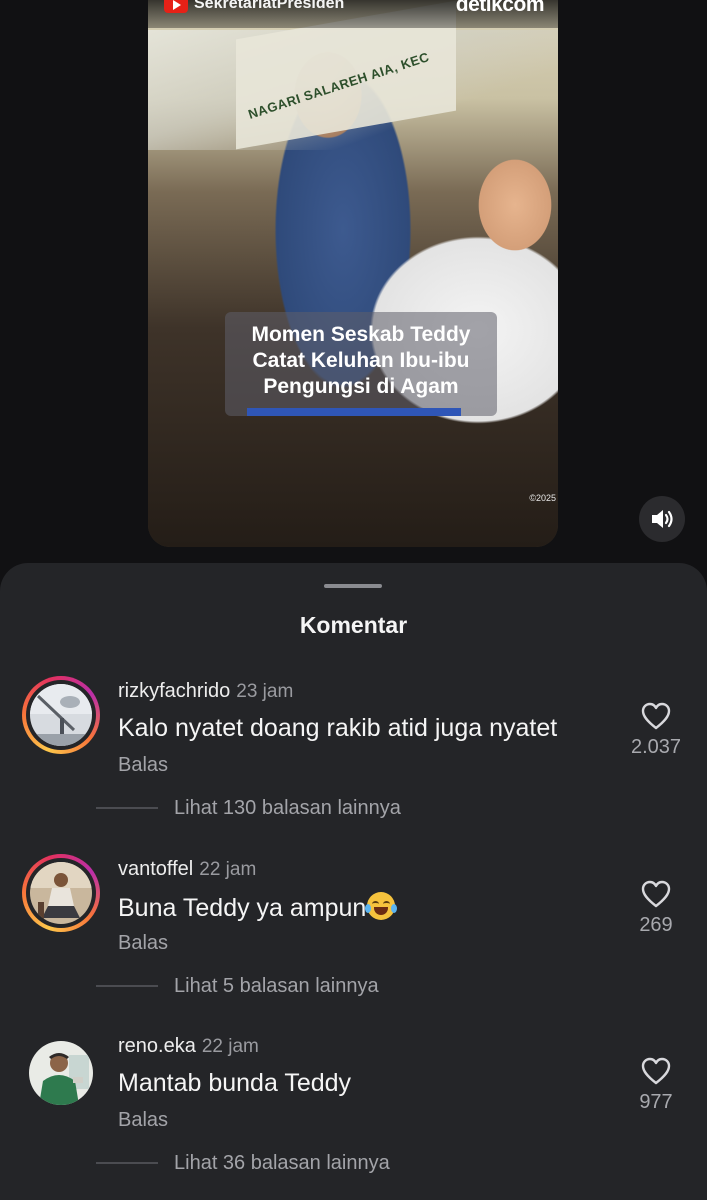 The width and height of the screenshot is (707, 1200). What do you see at coordinates (353, 586) in the screenshot?
I see `drag-handle` at bounding box center [353, 586].